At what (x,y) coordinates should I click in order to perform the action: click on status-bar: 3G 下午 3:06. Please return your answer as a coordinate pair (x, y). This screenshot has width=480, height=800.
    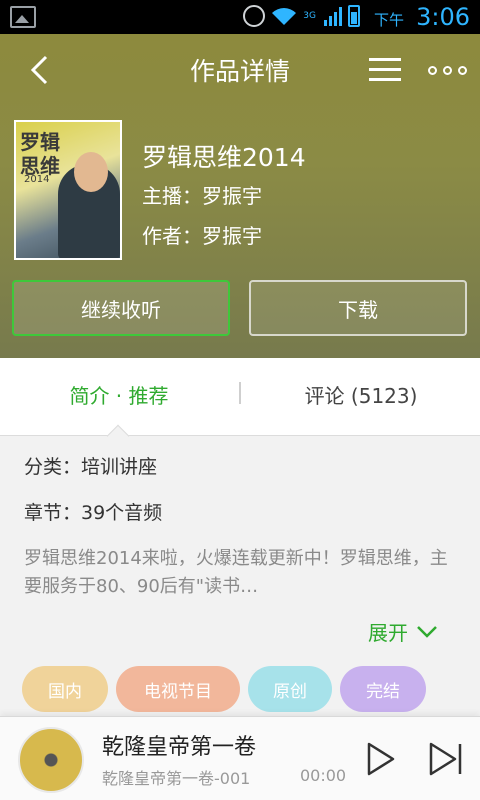
    Looking at the image, I should click on (240, 17).